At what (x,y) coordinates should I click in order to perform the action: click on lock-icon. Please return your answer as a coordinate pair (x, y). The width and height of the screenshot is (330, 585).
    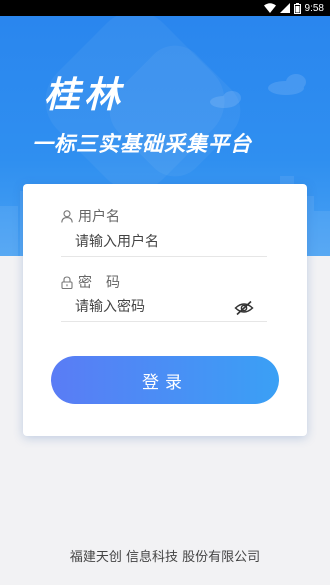
    Looking at the image, I should click on (67, 282).